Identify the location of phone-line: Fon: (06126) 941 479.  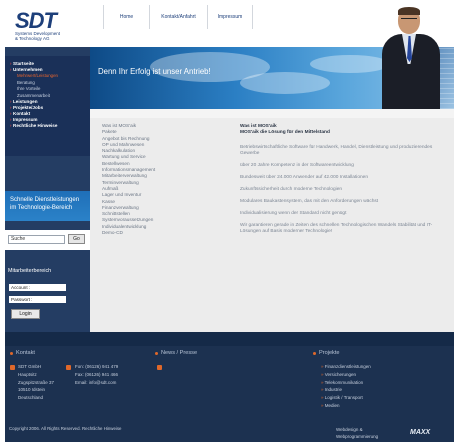
(97, 366).